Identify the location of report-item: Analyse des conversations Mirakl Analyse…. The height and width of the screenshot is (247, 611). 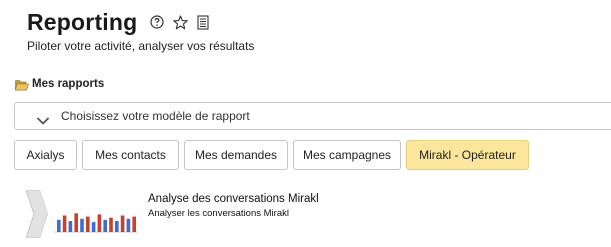
(172, 214).